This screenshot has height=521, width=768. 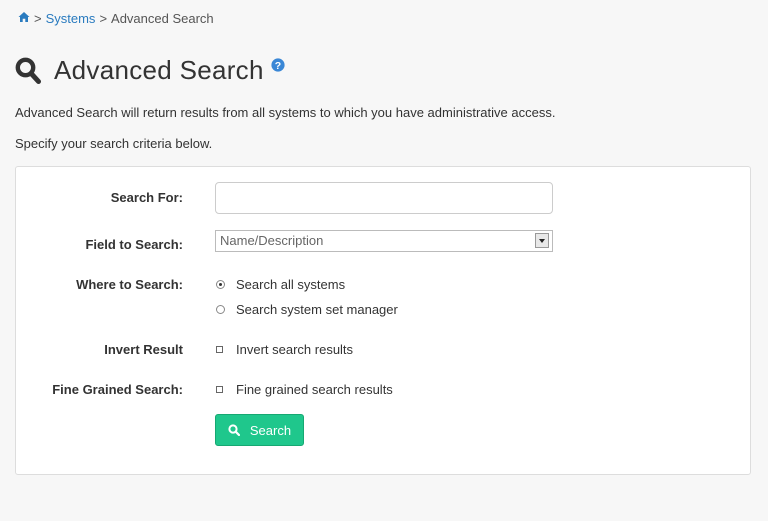 I want to click on breadcrumb-current: Advanced Search, so click(x=162, y=18).